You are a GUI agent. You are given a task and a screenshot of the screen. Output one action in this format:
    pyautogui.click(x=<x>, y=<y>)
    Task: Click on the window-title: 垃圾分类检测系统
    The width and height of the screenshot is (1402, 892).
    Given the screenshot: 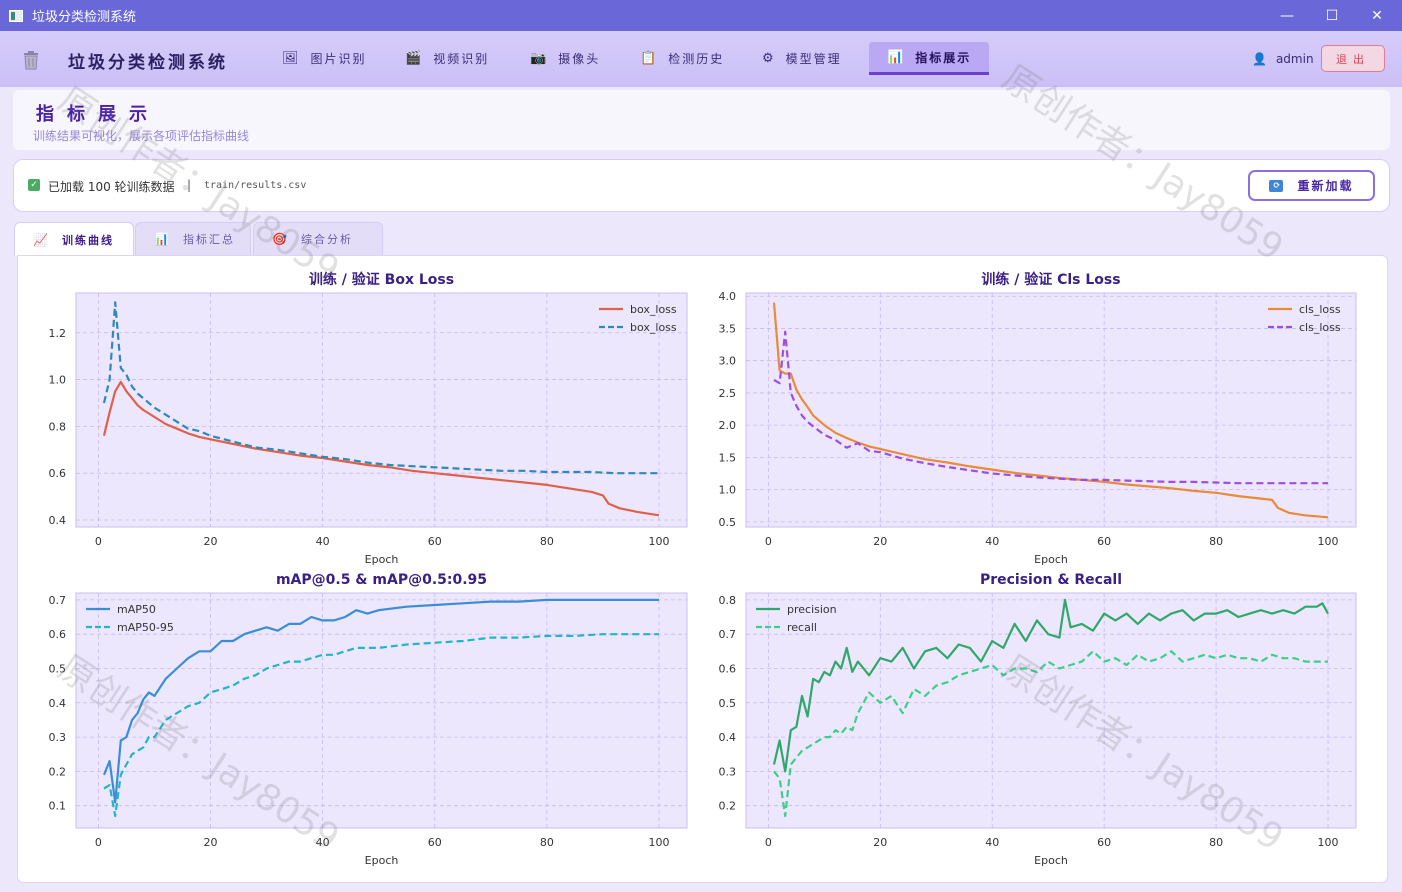 What is the action you would take?
    pyautogui.click(x=84, y=17)
    